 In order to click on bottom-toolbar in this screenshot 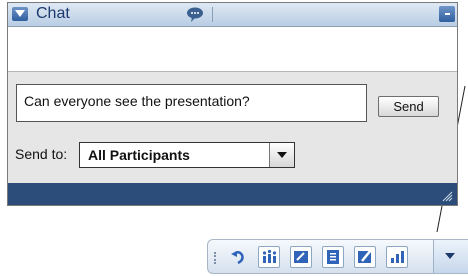, I will do `click(337, 256)`.